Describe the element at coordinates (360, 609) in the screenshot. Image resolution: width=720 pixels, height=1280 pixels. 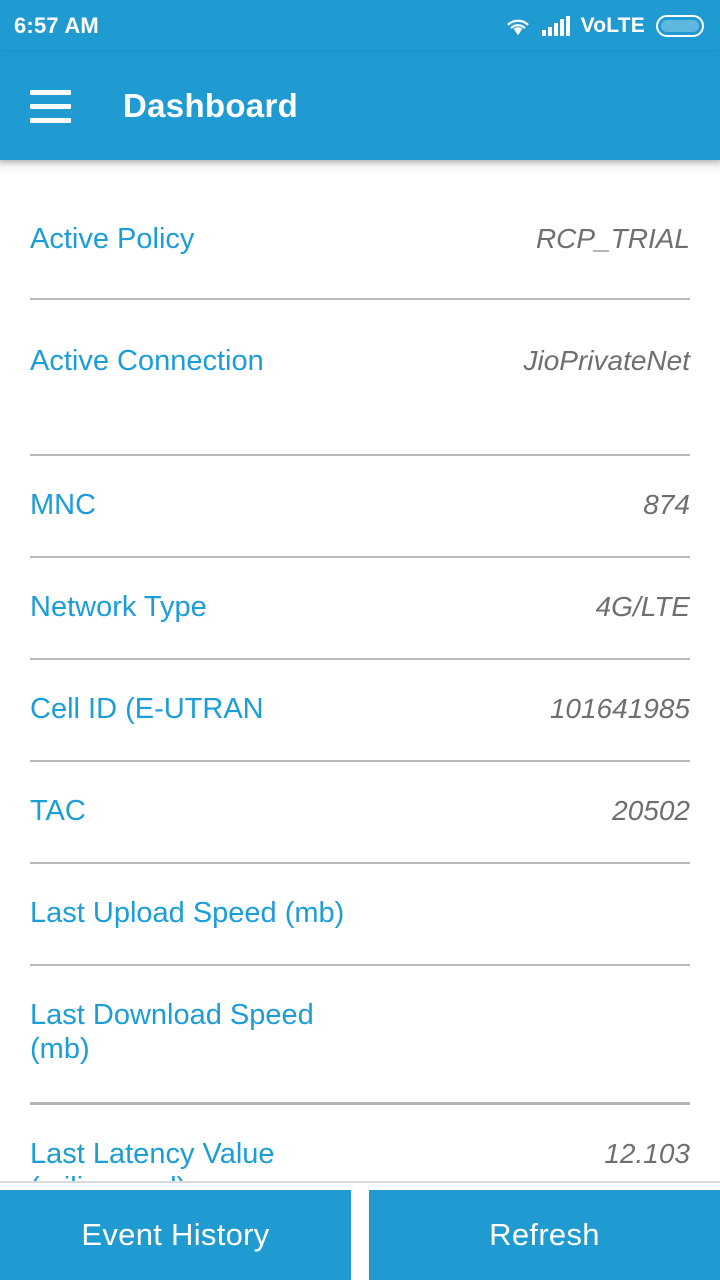
I see `detail-row-network-type: Network Type 4G/LTE` at that location.